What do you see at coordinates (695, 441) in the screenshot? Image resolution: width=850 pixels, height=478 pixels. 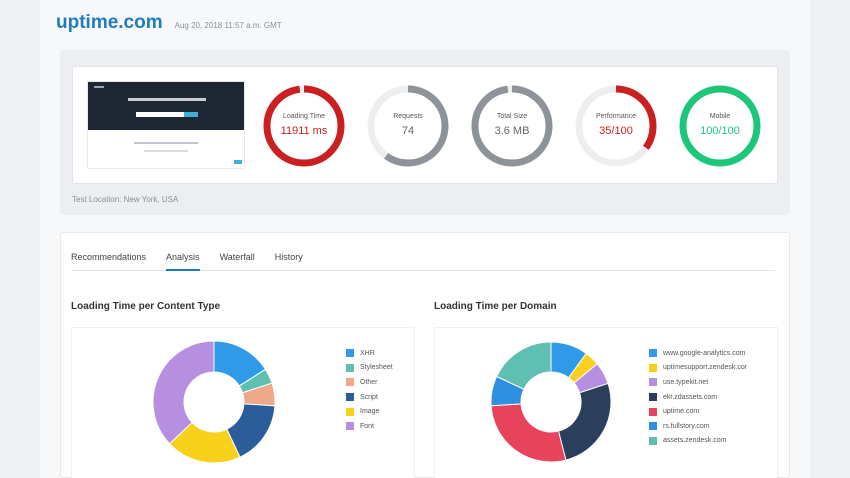 I see `legend-label: assets.zendesk.com` at bounding box center [695, 441].